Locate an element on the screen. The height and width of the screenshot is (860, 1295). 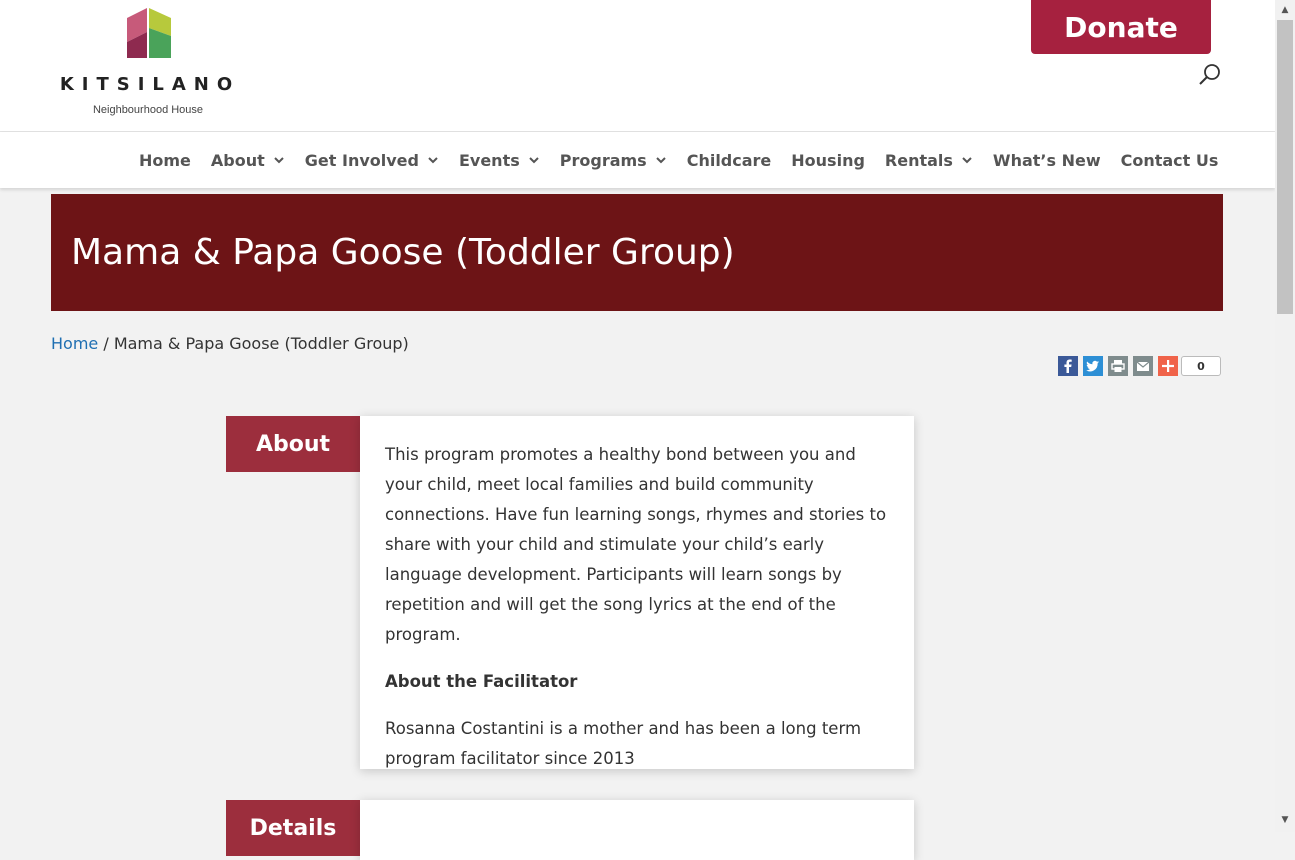
nav-item-label: What’s New is located at coordinates (1046, 160).